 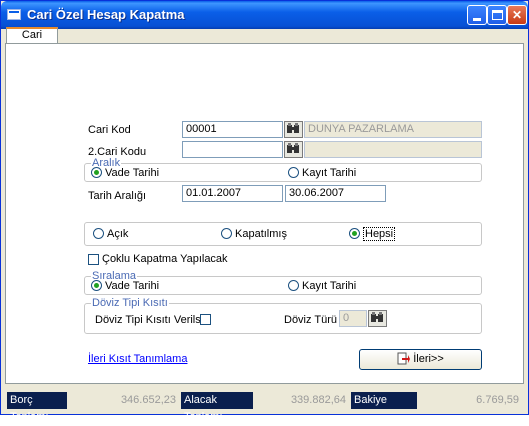 What do you see at coordinates (322, 173) in the screenshot?
I see `aralik-kayit-radio: Kayıt Tarihi` at bounding box center [322, 173].